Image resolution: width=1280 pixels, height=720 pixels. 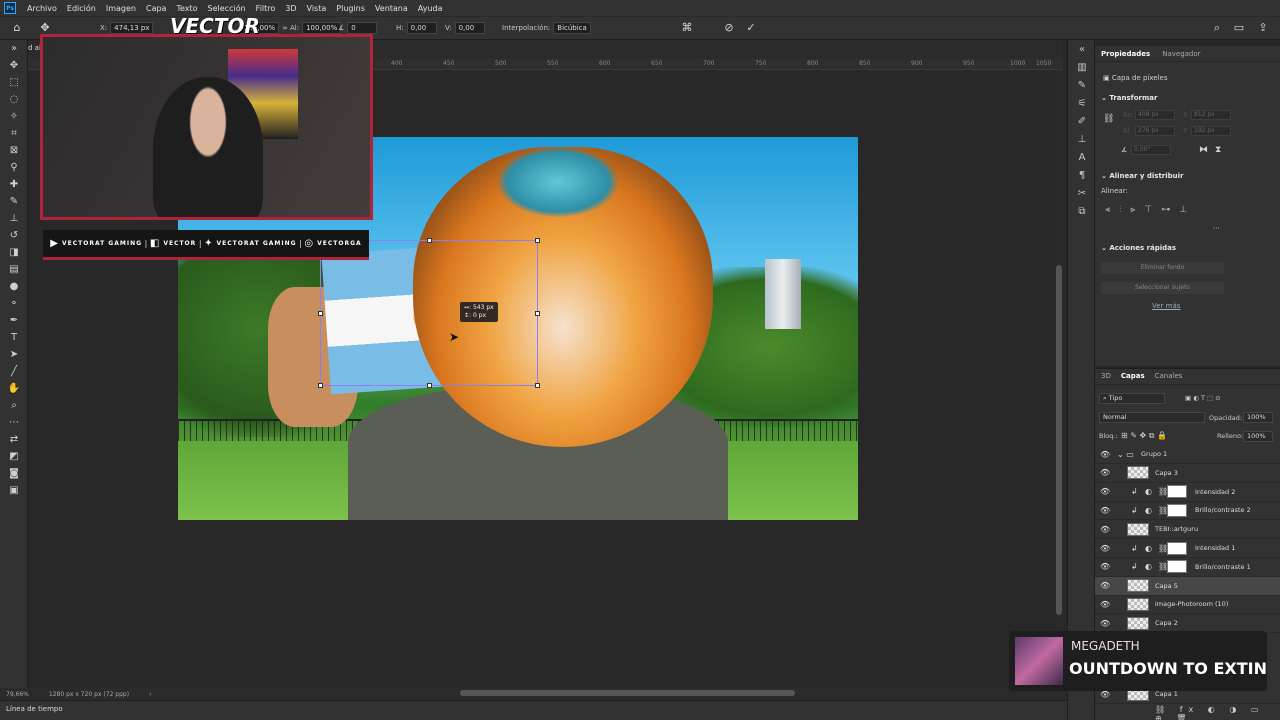 I want to click on layers-toolbar: ⛓ fx ◐ ◑ ▭ ⊕ 🗑, so click(x=1217, y=712).